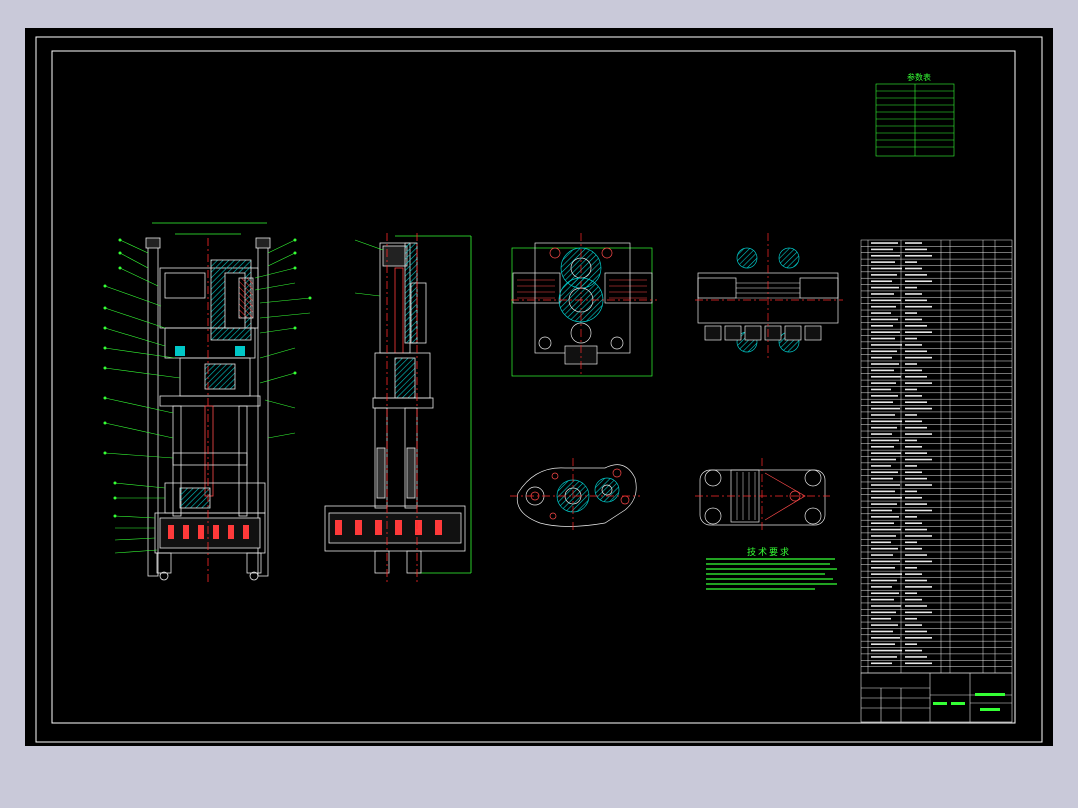  What do you see at coordinates (919, 77) in the screenshot?
I see `spec-table-title: 参数表` at bounding box center [919, 77].